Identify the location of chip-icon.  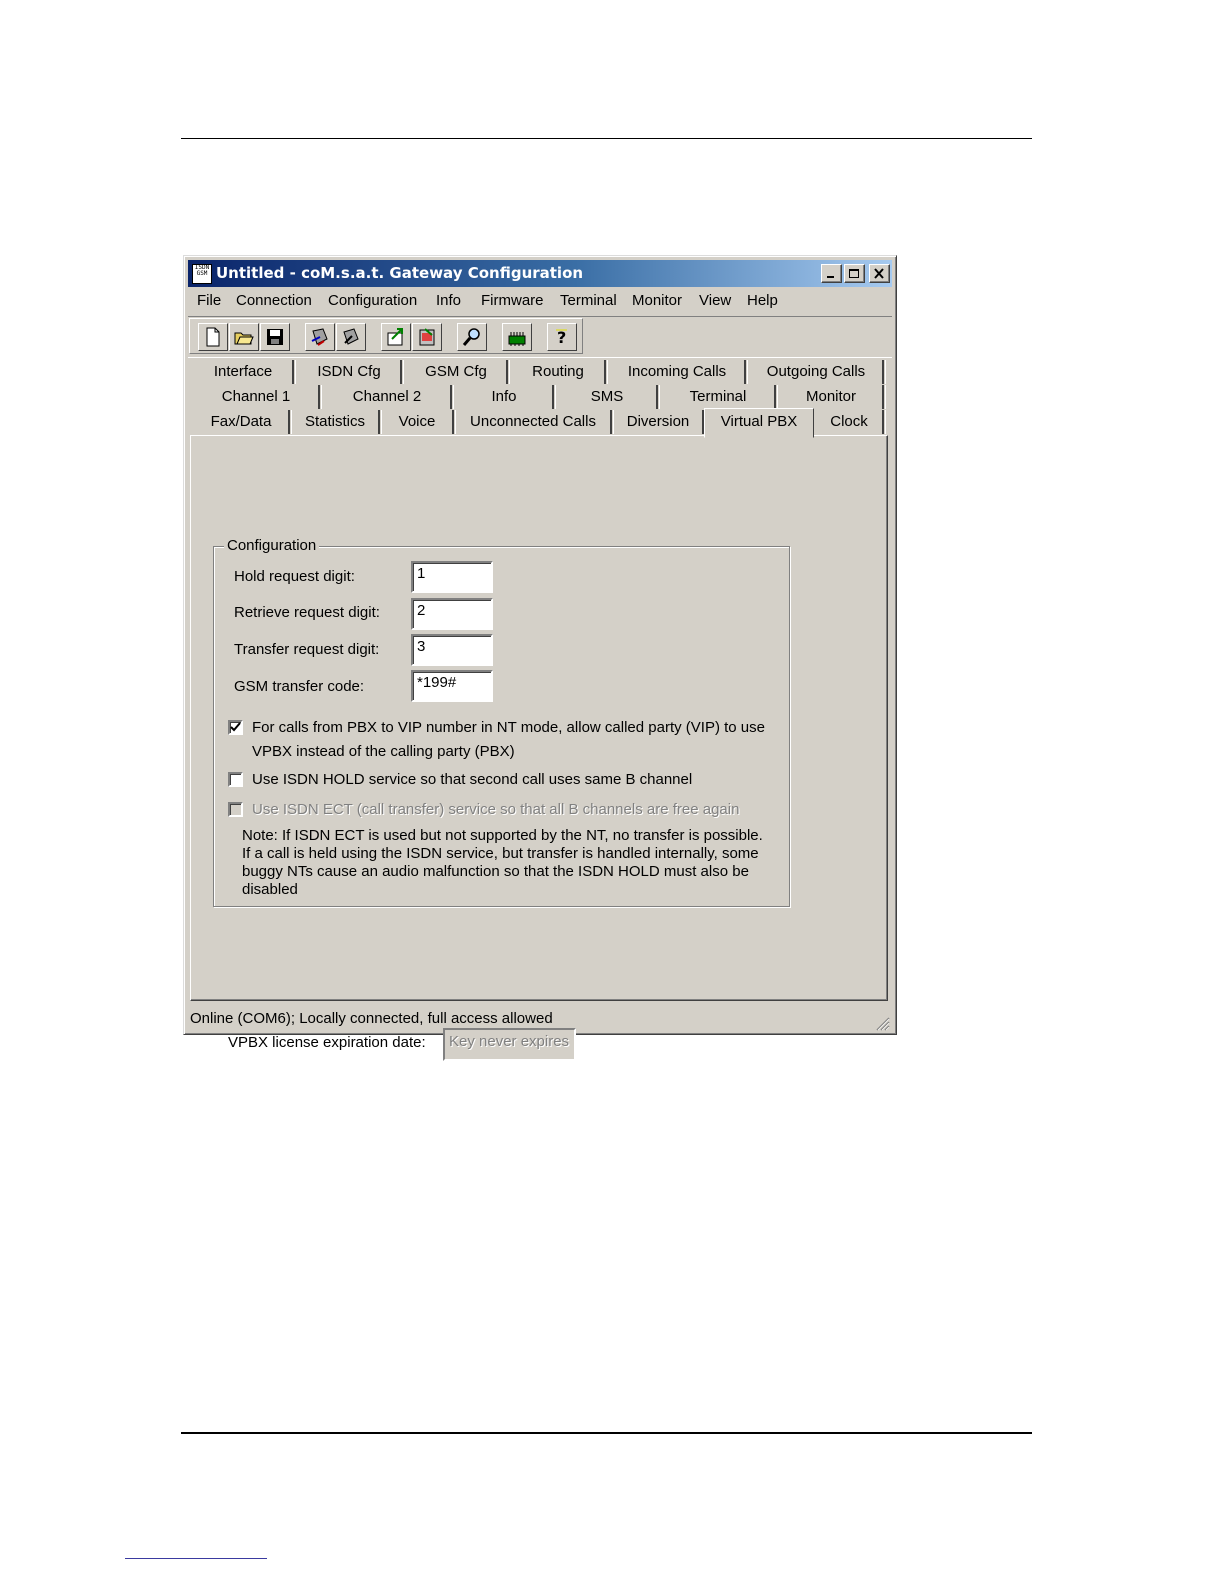
(517, 339).